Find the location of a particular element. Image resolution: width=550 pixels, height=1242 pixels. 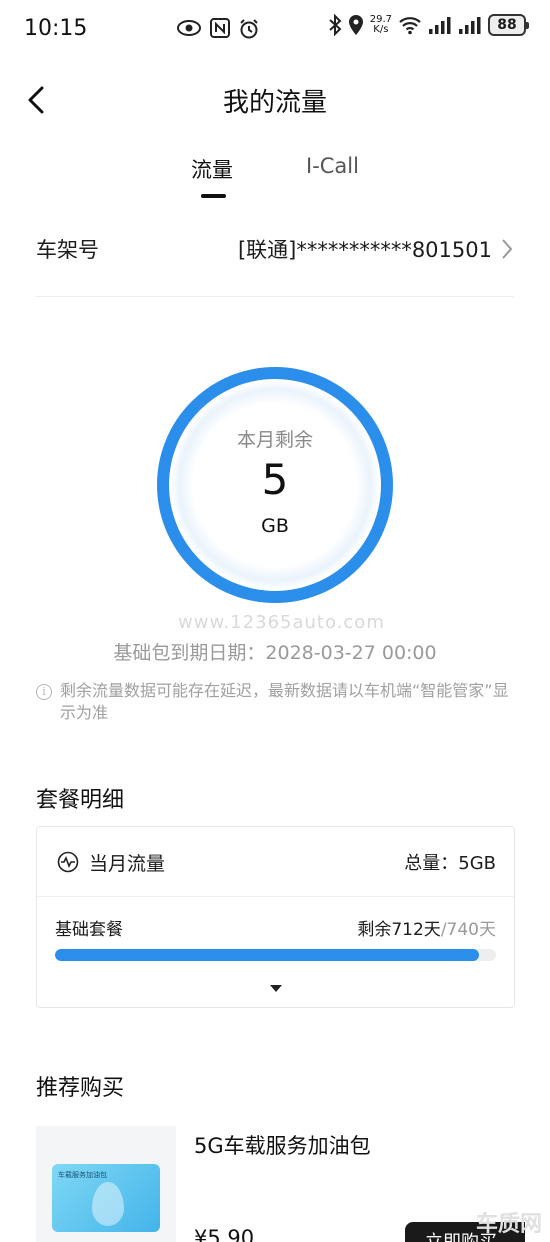

plan-progress-track is located at coordinates (275, 955).